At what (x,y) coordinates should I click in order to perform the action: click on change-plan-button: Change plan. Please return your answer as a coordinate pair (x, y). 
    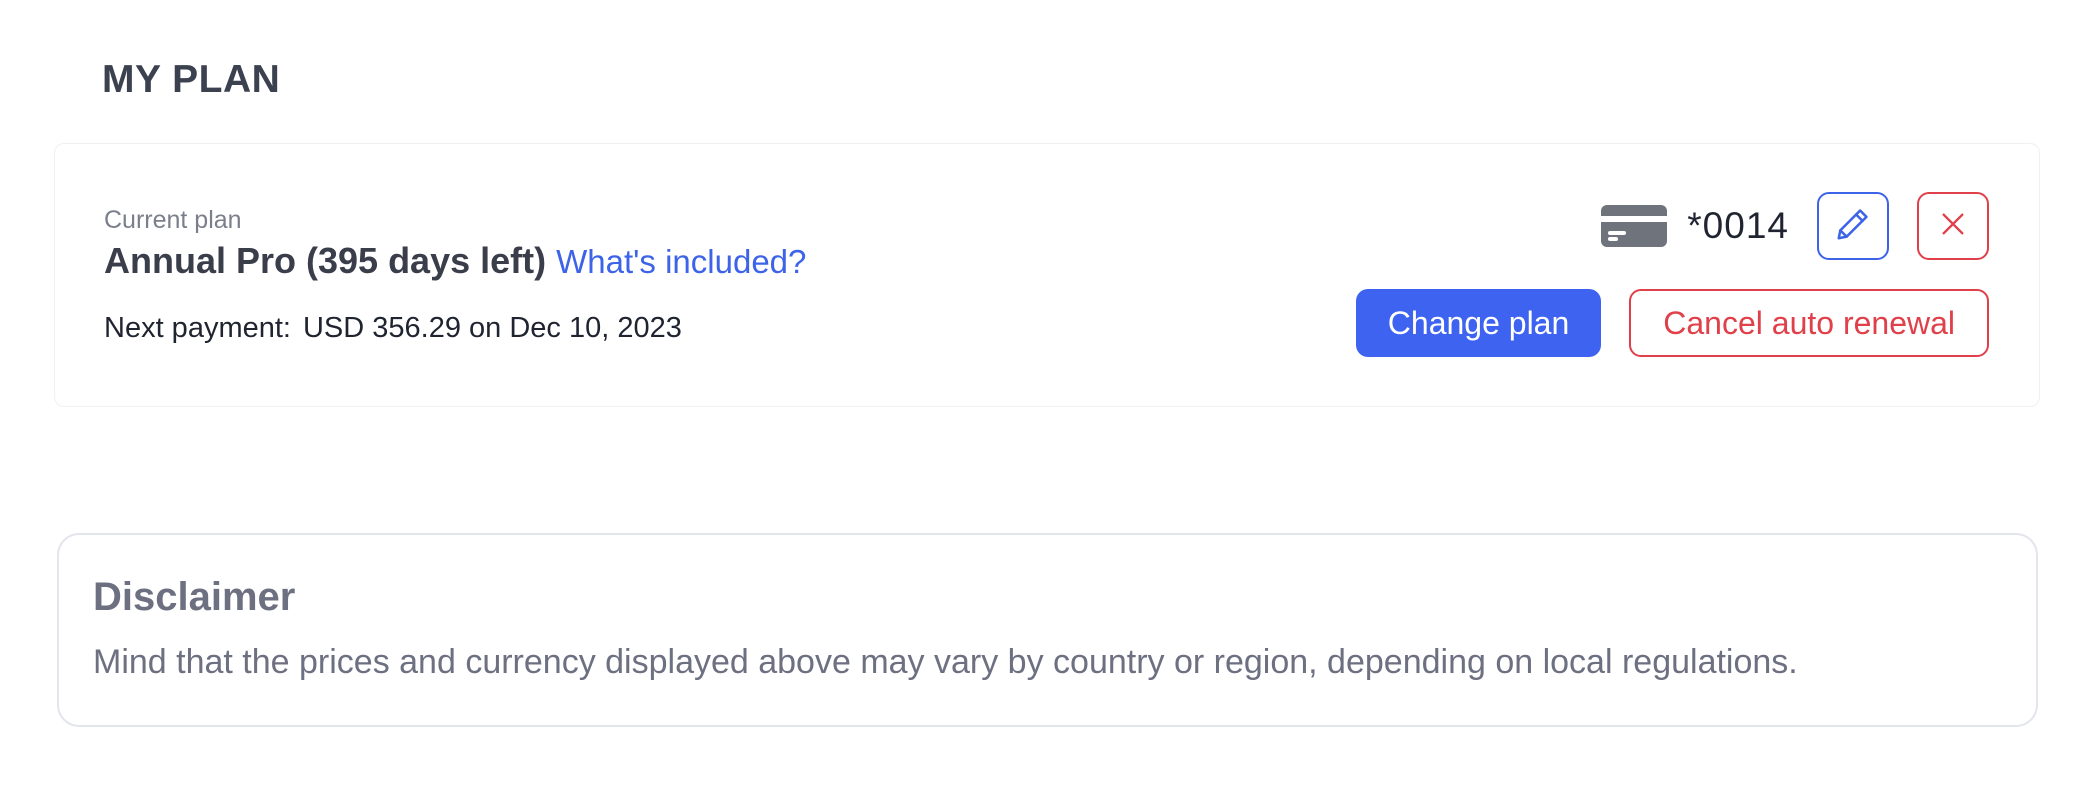
    Looking at the image, I should click on (1478, 323).